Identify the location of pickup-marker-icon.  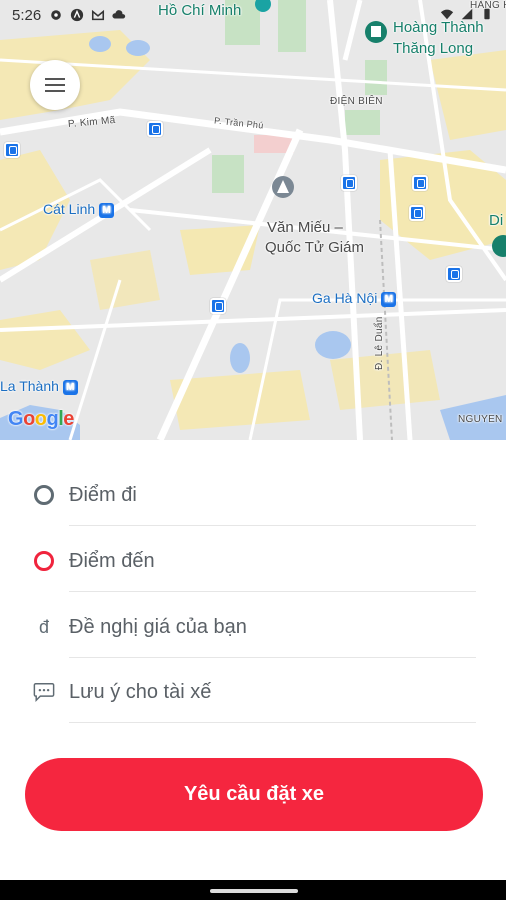
(44, 495).